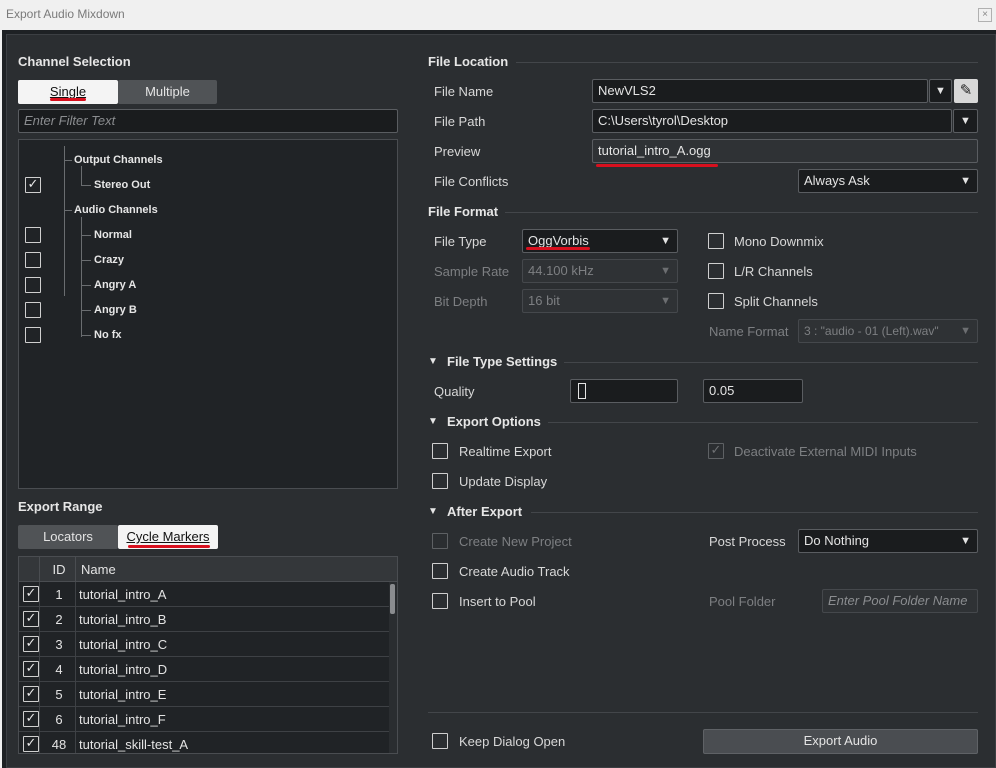  What do you see at coordinates (514, 571) in the screenshot?
I see `create-audio-track-label: Create Audio Track` at bounding box center [514, 571].